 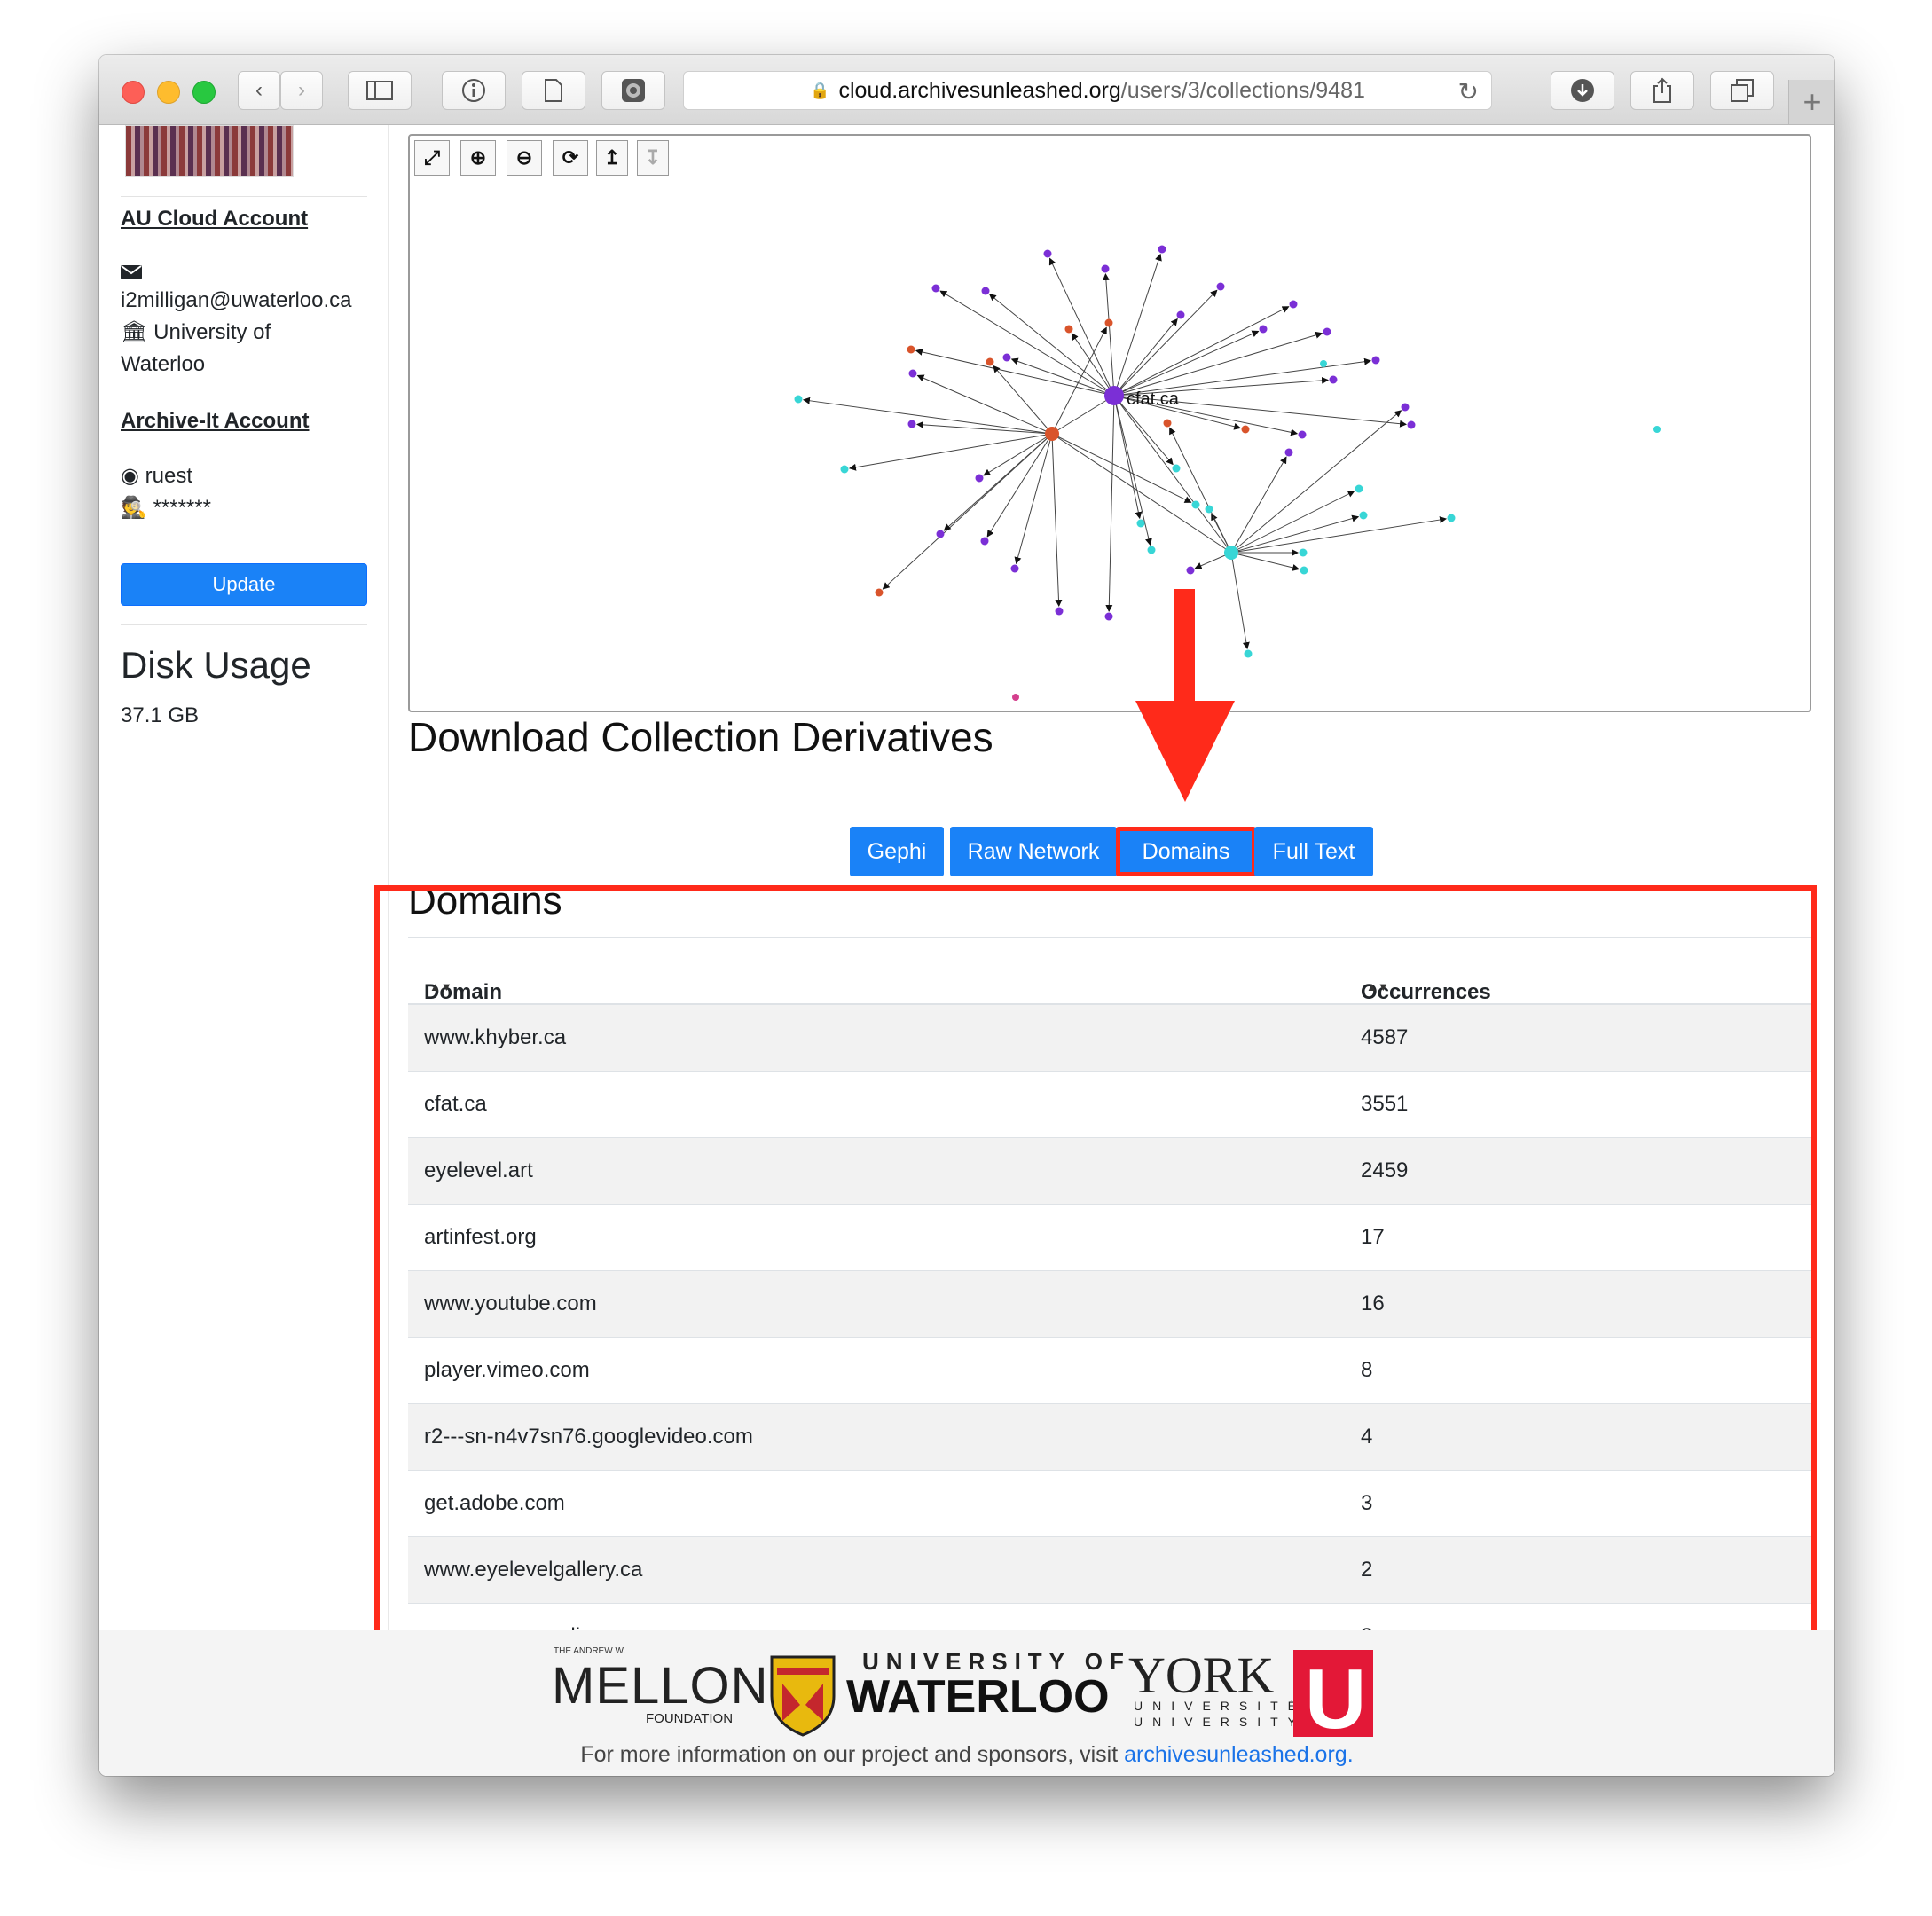 What do you see at coordinates (1201, 1675) in the screenshot?
I see `svg-text: YORK` at bounding box center [1201, 1675].